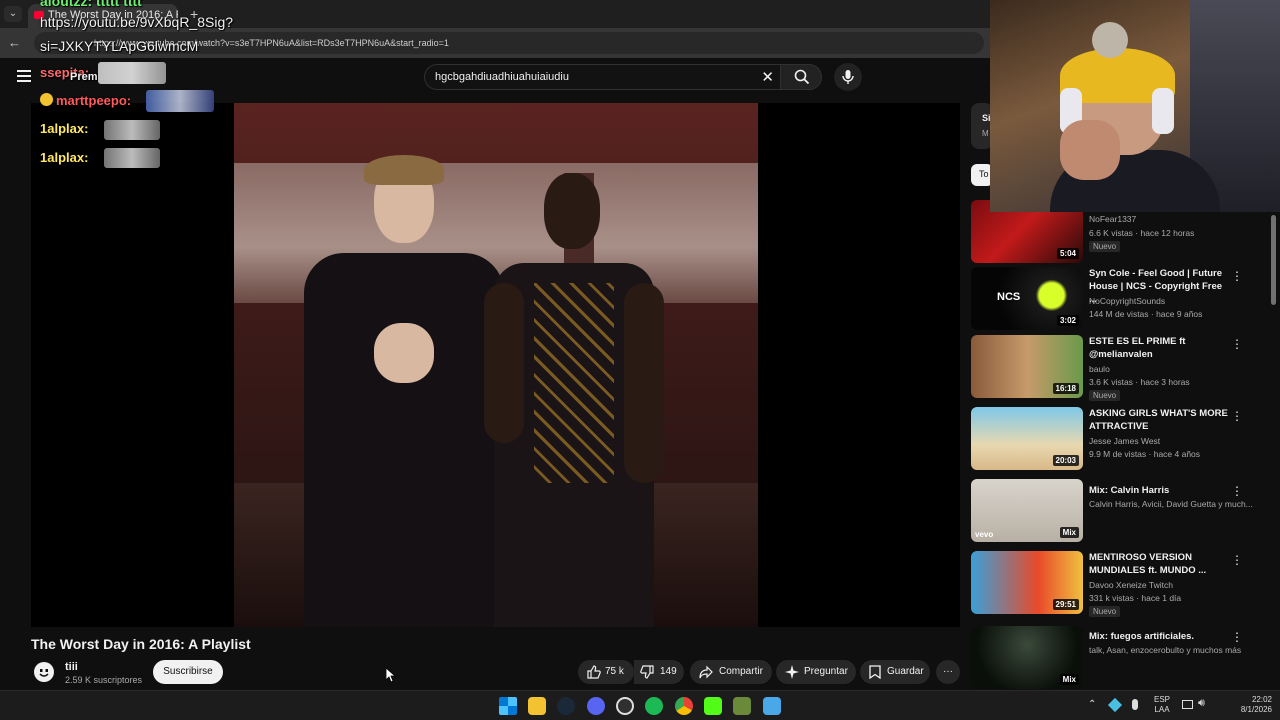  I want to click on ask-button: Preguntar, so click(816, 672).